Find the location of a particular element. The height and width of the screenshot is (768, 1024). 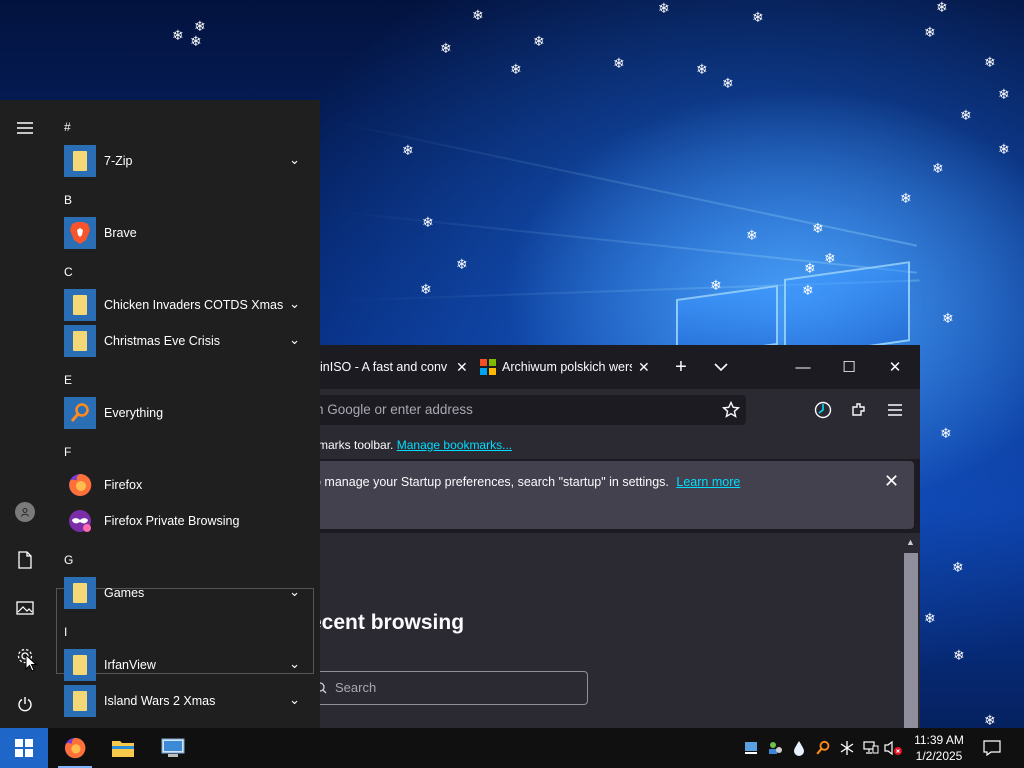

app-item-irfanview: IrfanView ⌄ is located at coordinates (182, 666).